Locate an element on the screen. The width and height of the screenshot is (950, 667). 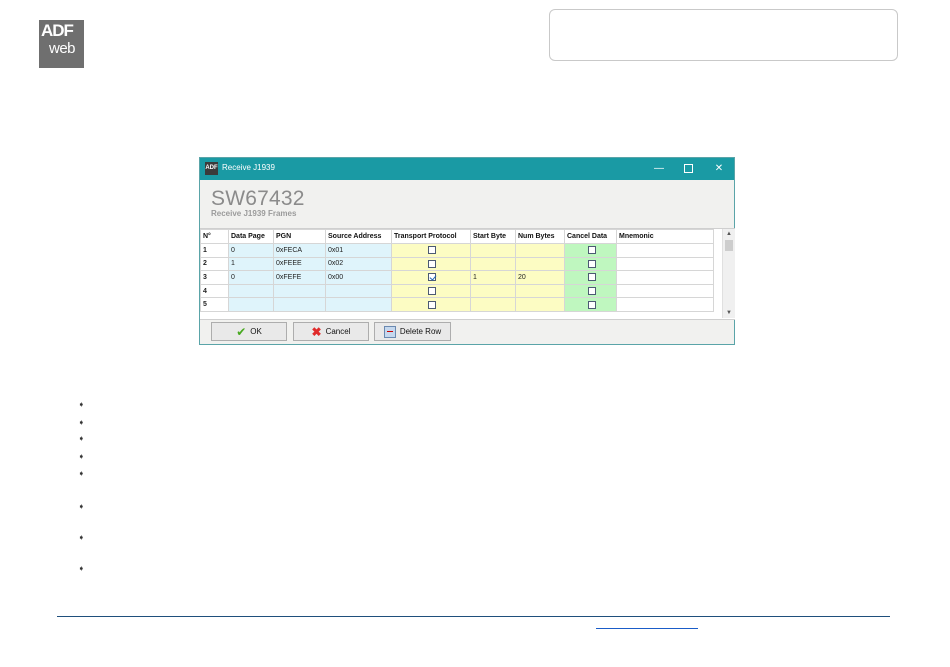
column-header-pgn: PGN is located at coordinates (299, 236).